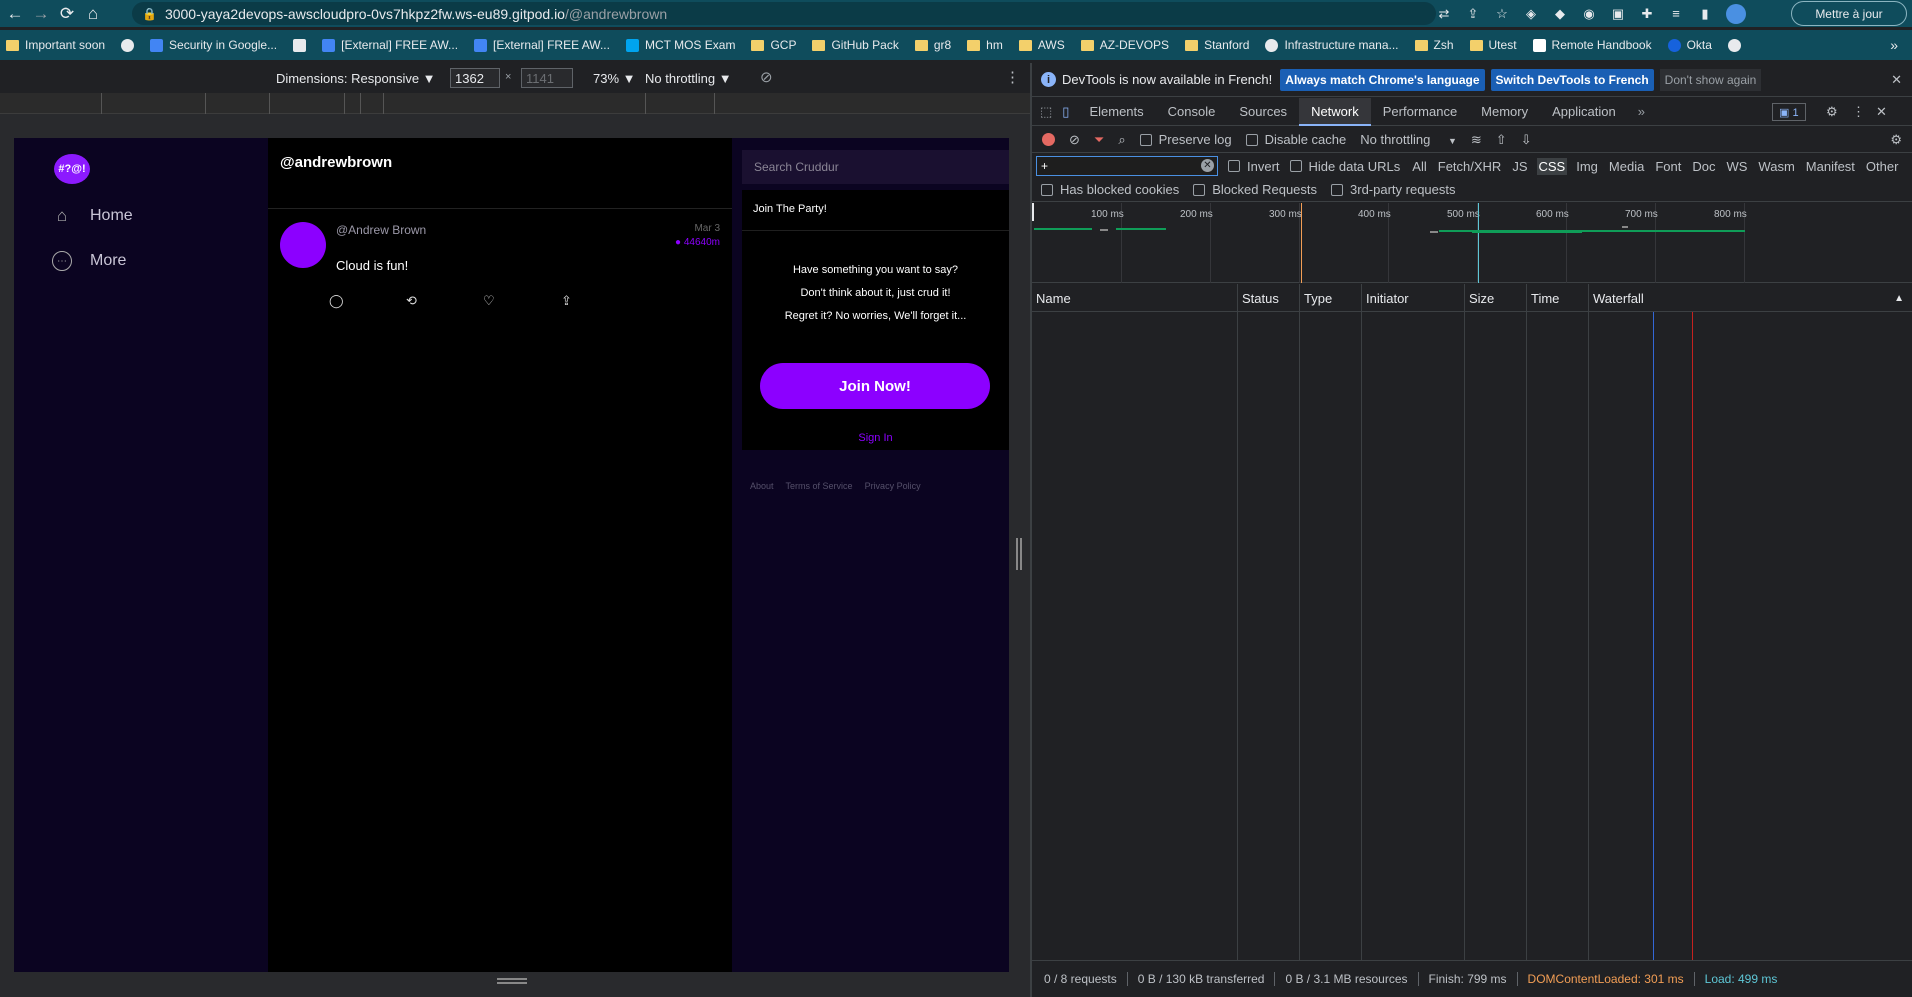  I want to click on filter-type-font: Font, so click(1668, 166).